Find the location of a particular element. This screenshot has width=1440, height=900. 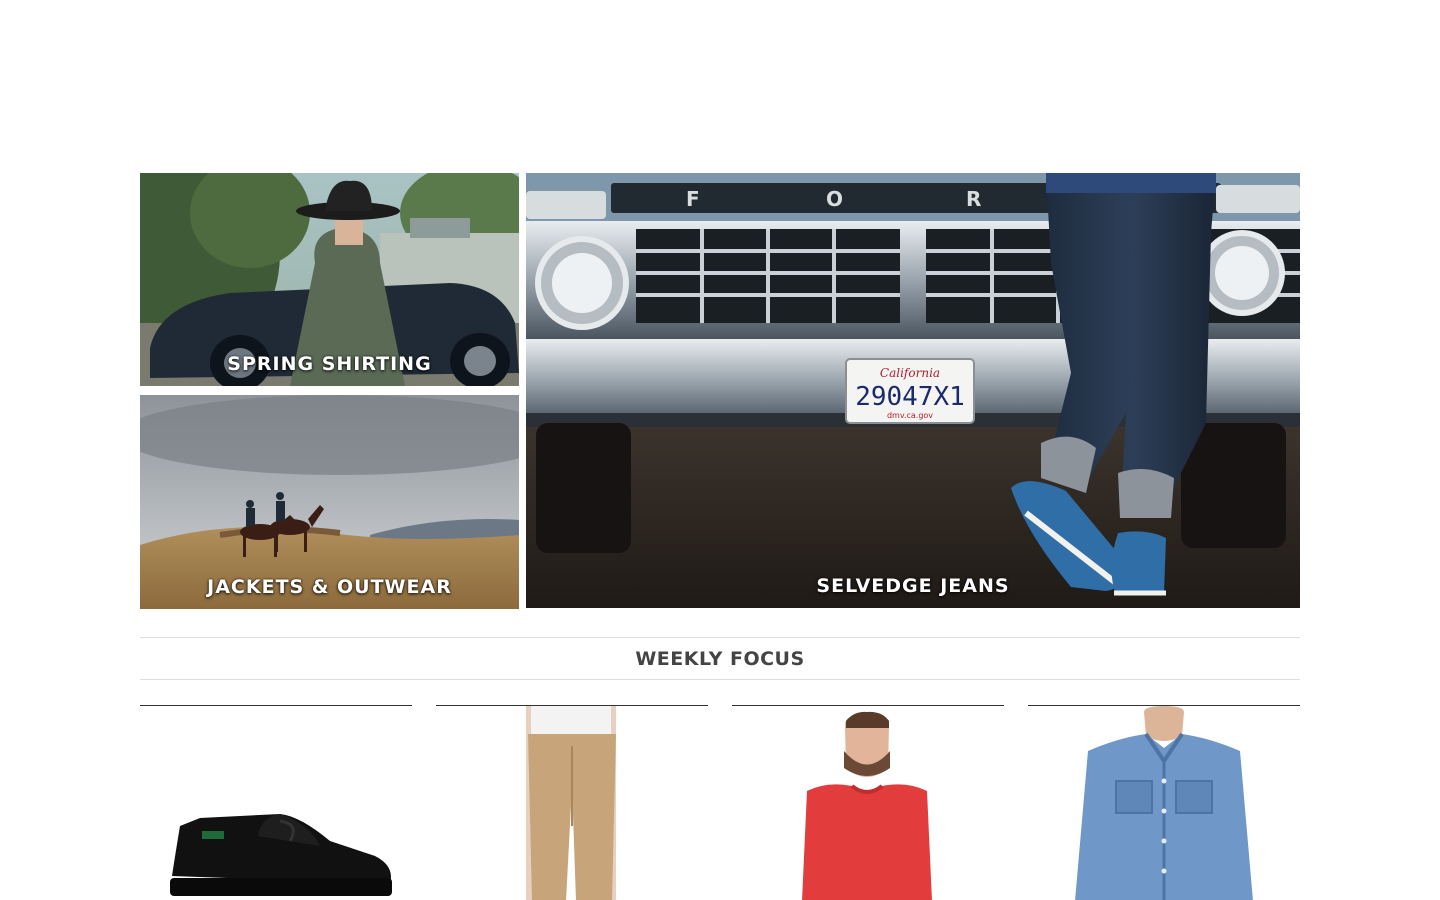

red-sweatshirt-image is located at coordinates (867, 805).